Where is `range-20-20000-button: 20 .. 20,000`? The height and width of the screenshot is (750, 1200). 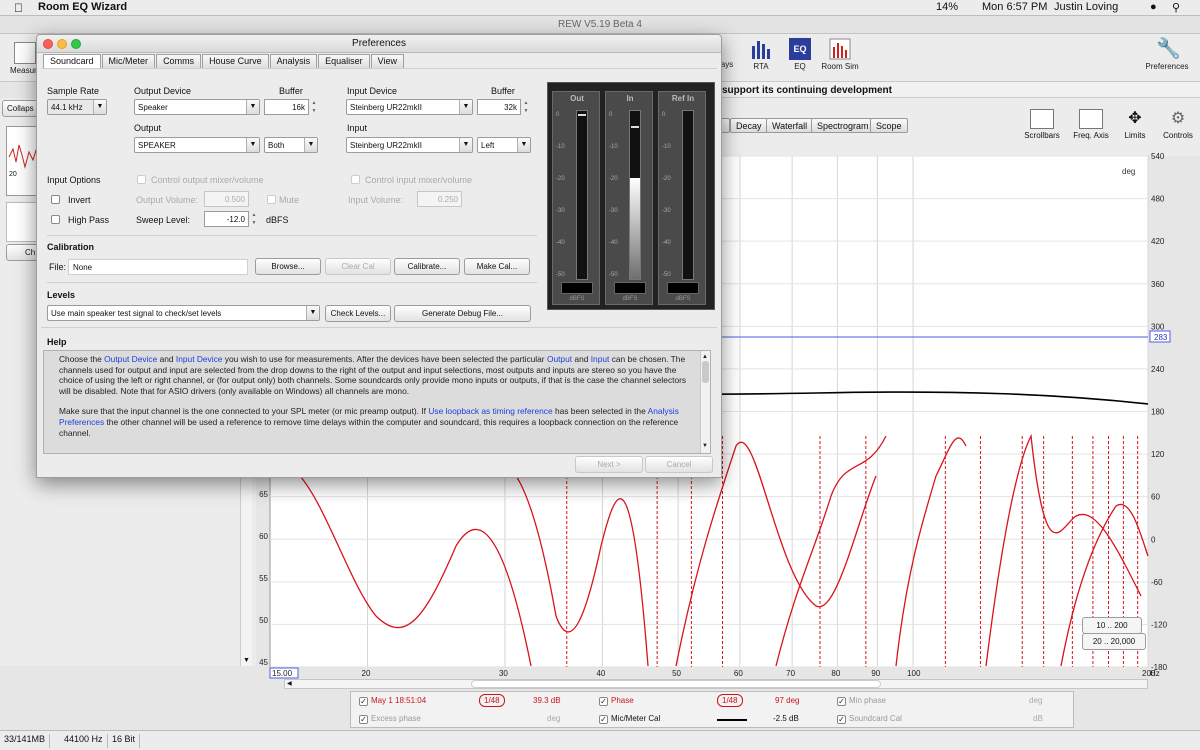
range-20-20000-button: 20 .. 20,000 is located at coordinates (1114, 641).